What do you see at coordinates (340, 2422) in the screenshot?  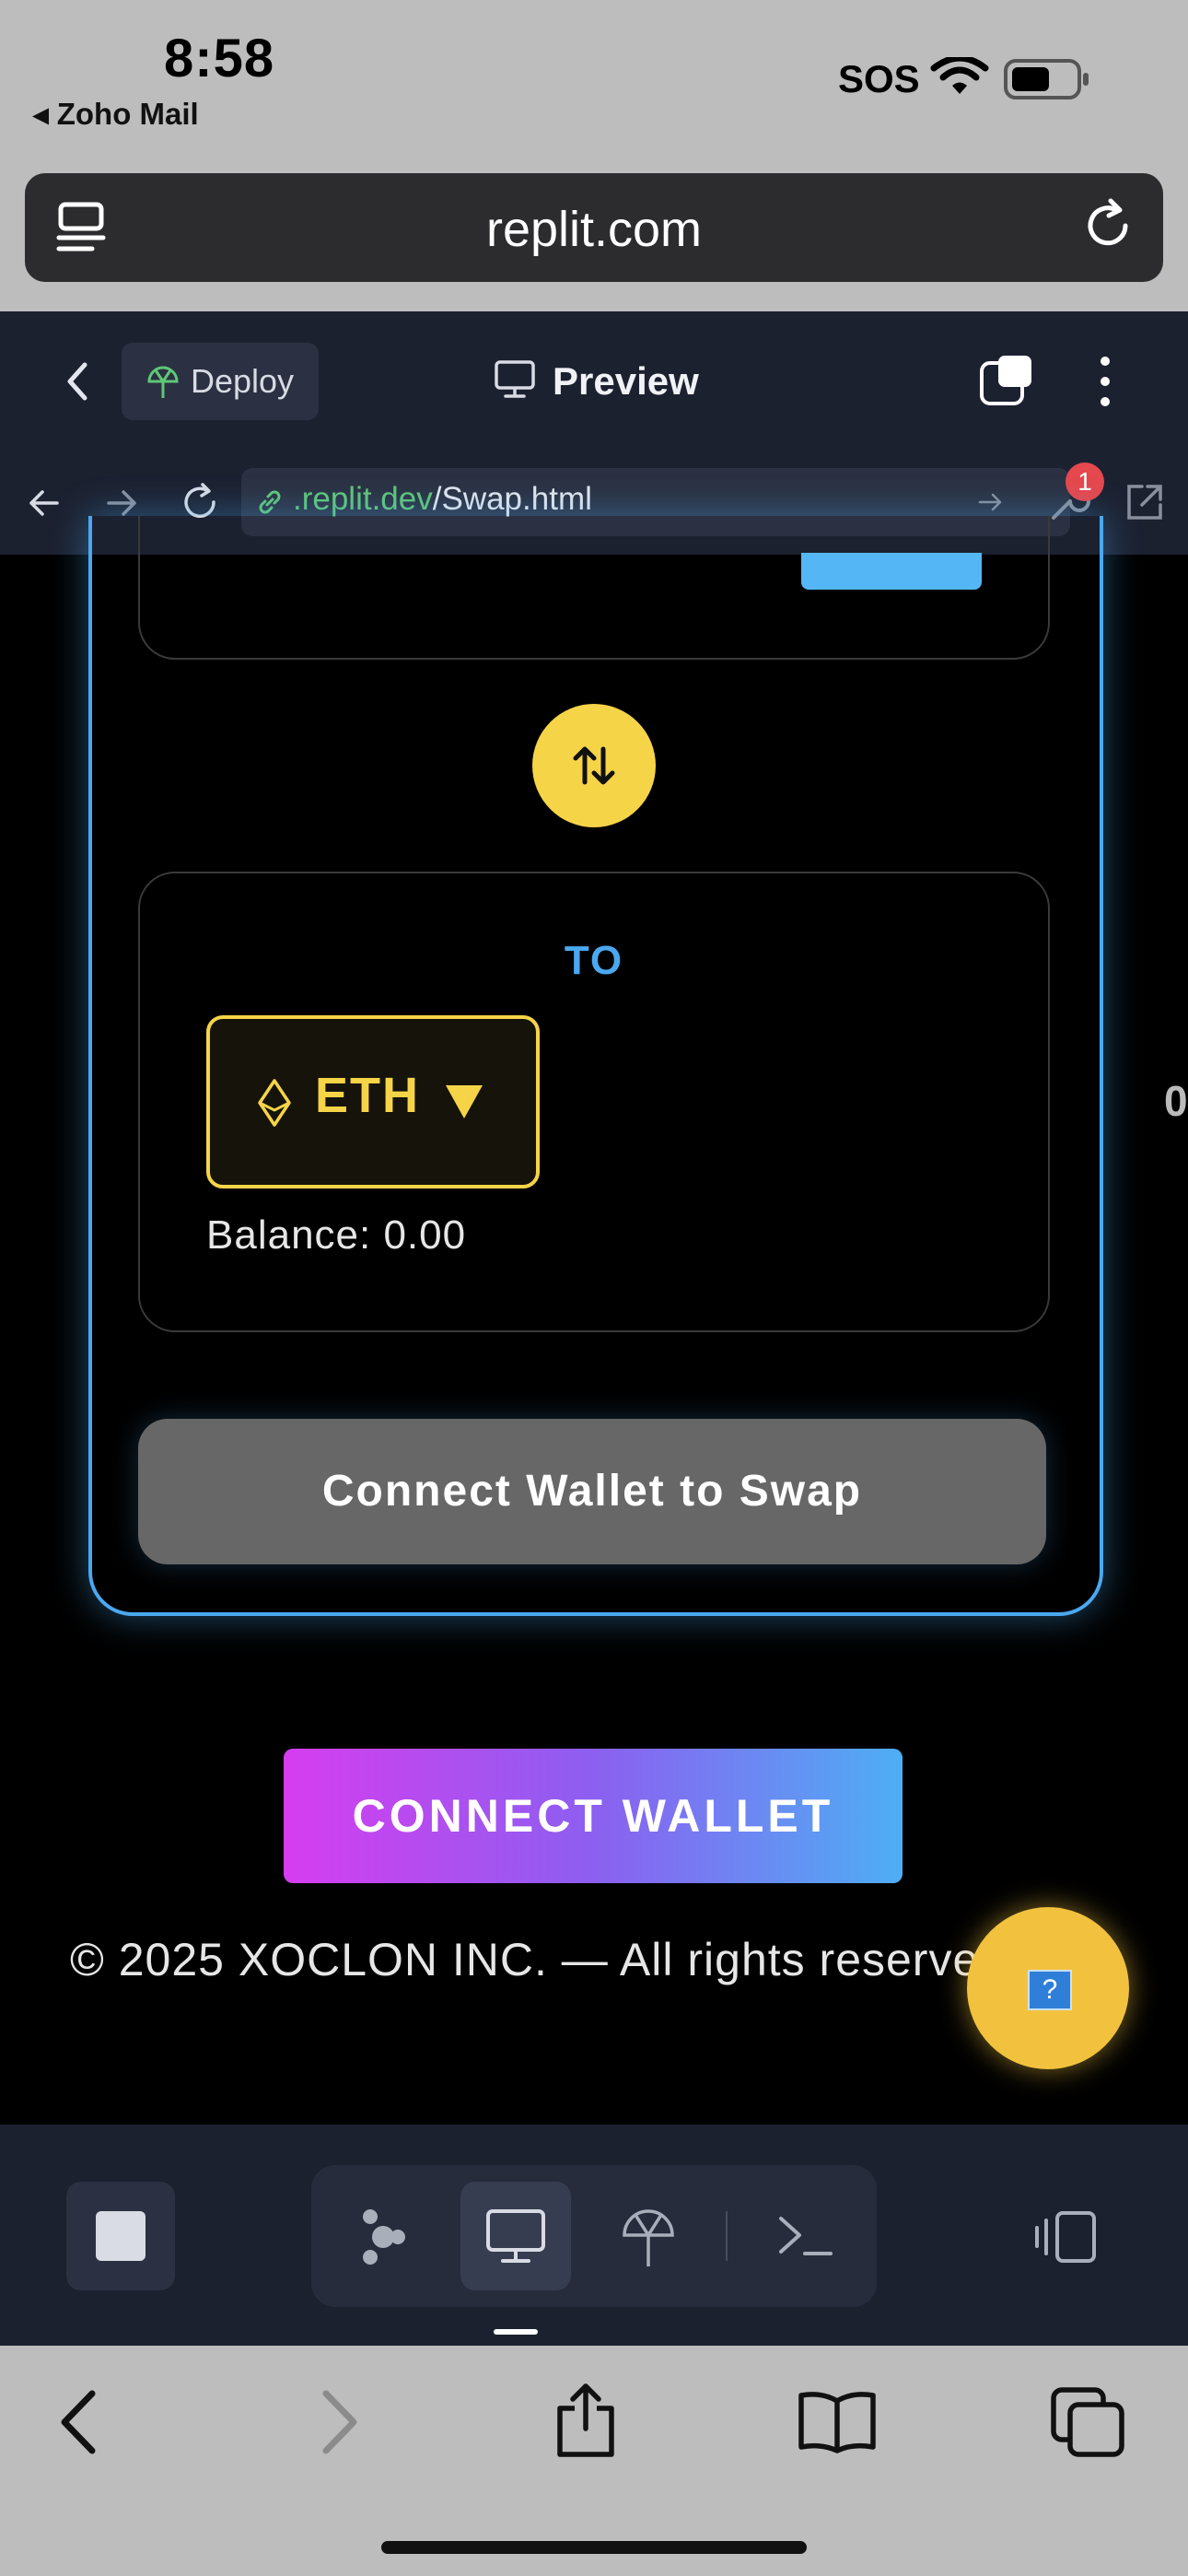 I see `safari-forward-icon` at bounding box center [340, 2422].